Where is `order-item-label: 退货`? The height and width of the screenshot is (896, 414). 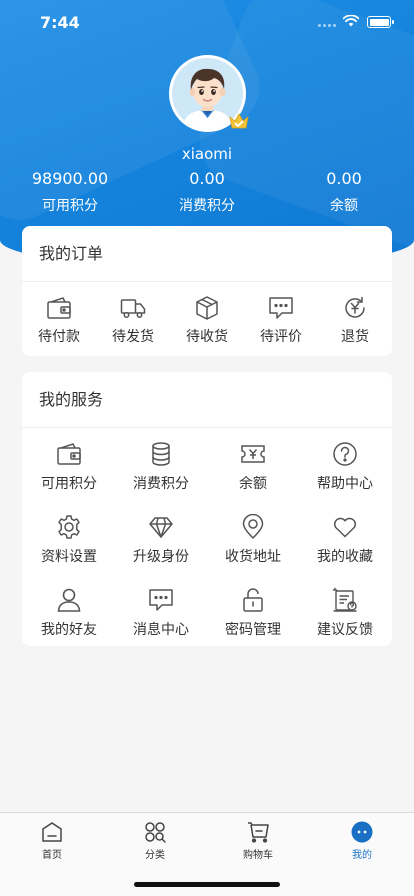
order-item-label: 退货 is located at coordinates (355, 337).